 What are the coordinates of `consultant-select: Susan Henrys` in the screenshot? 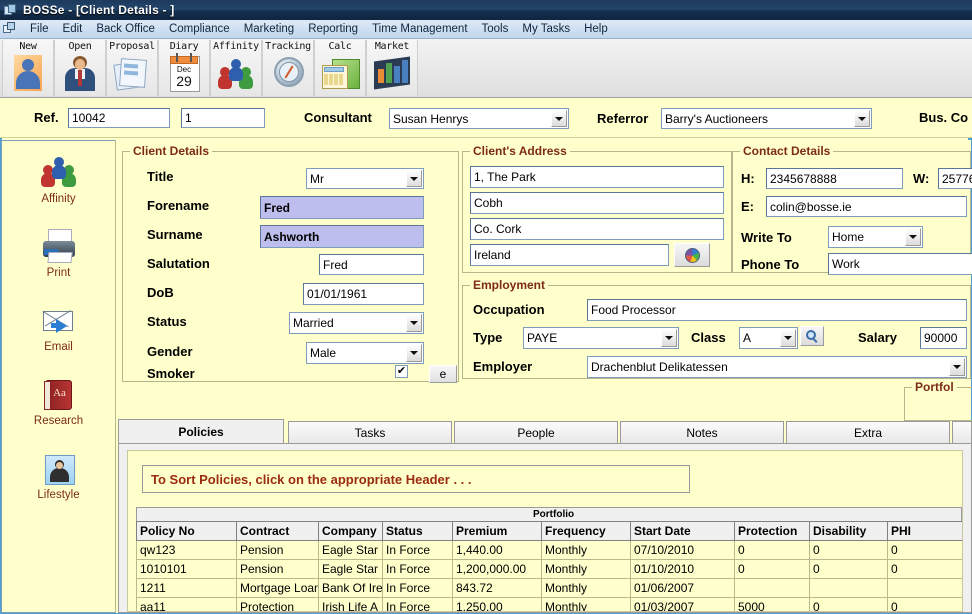 It's located at (479, 118).